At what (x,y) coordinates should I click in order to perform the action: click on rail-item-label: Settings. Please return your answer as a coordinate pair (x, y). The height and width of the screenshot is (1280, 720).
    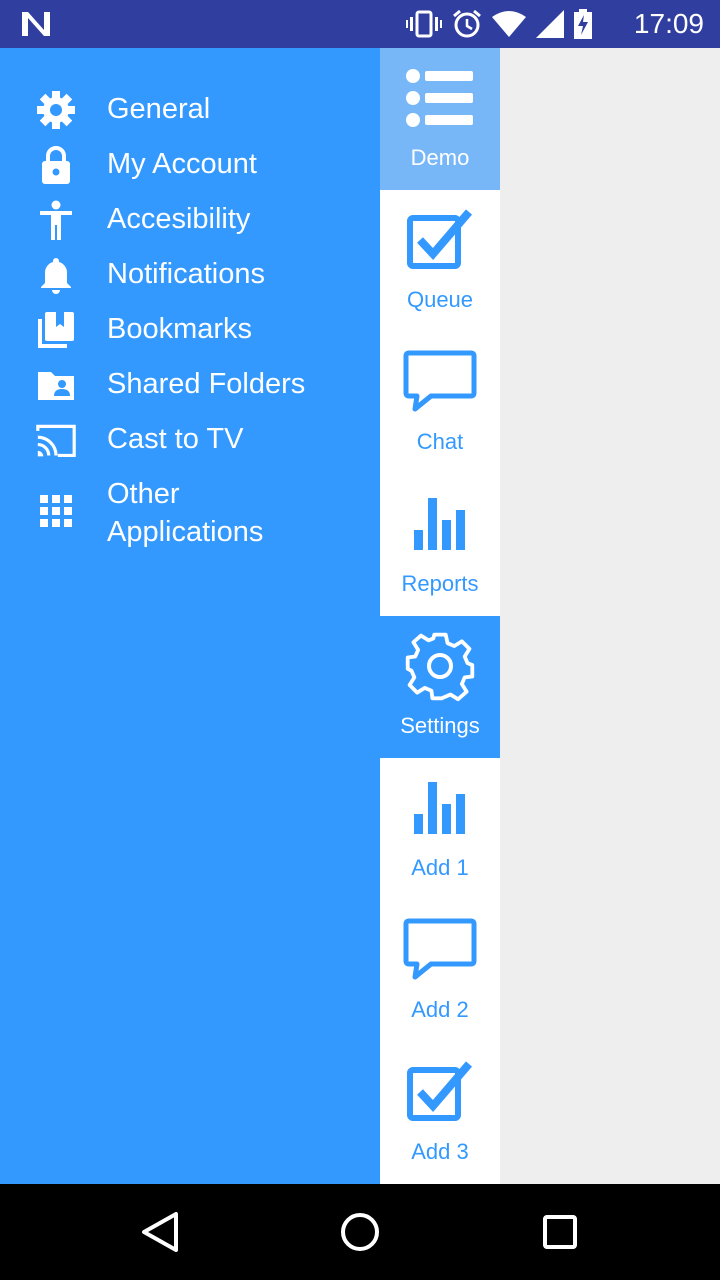
    Looking at the image, I should click on (440, 725).